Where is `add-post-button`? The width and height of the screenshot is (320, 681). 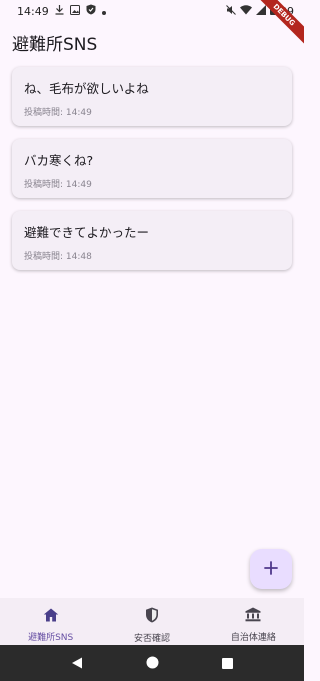
add-post-button is located at coordinates (271, 569).